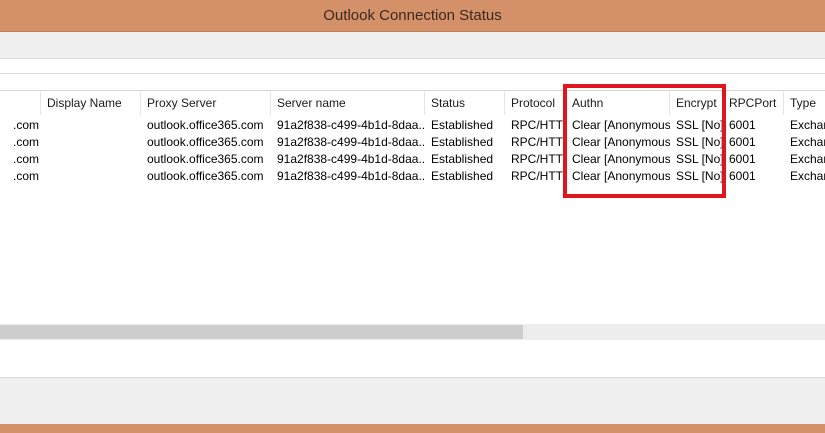  I want to click on horizontal-scrollbar-thumb, so click(261, 332).